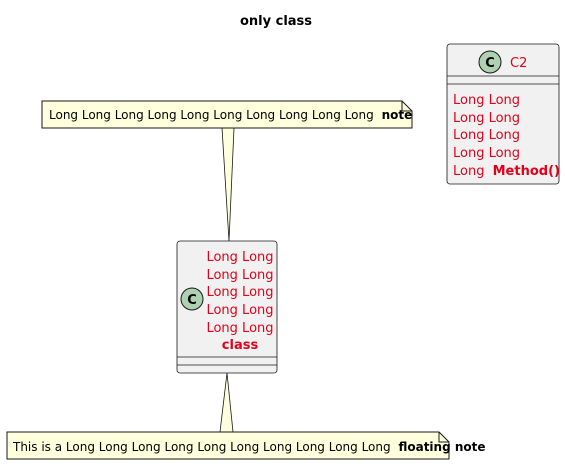  What do you see at coordinates (441, 447) in the screenshot?
I see `note-bottom-bold: floating note` at bounding box center [441, 447].